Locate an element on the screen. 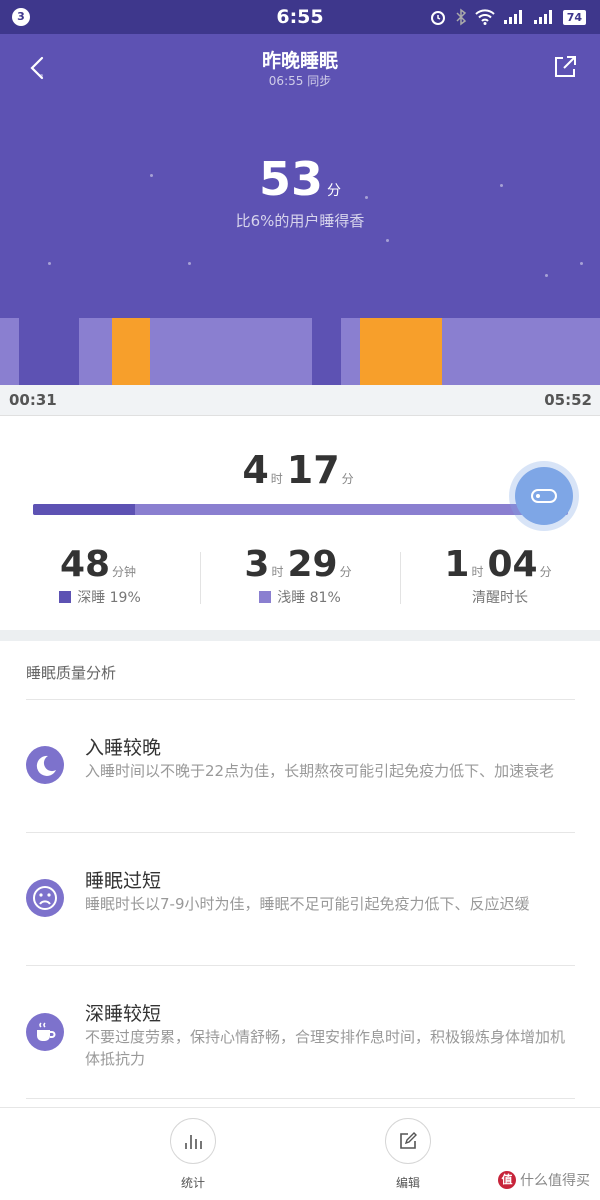 Image resolution: width=600 pixels, height=1200 pixels. band-icon is located at coordinates (544, 496).